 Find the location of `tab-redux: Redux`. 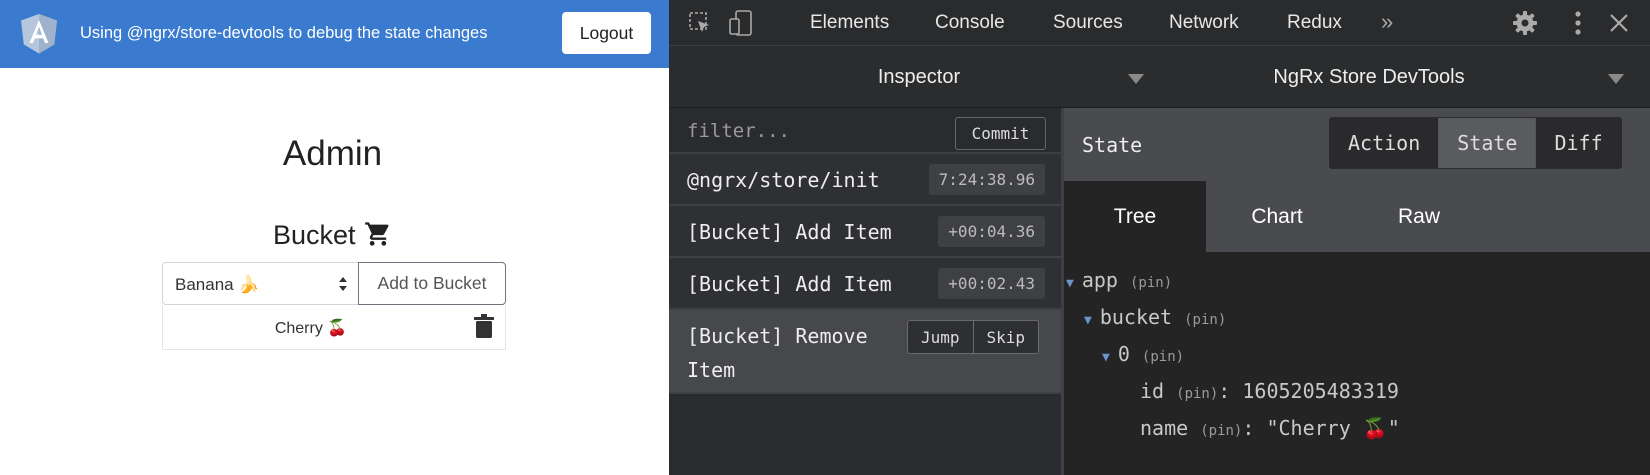

tab-redux: Redux is located at coordinates (1314, 23).